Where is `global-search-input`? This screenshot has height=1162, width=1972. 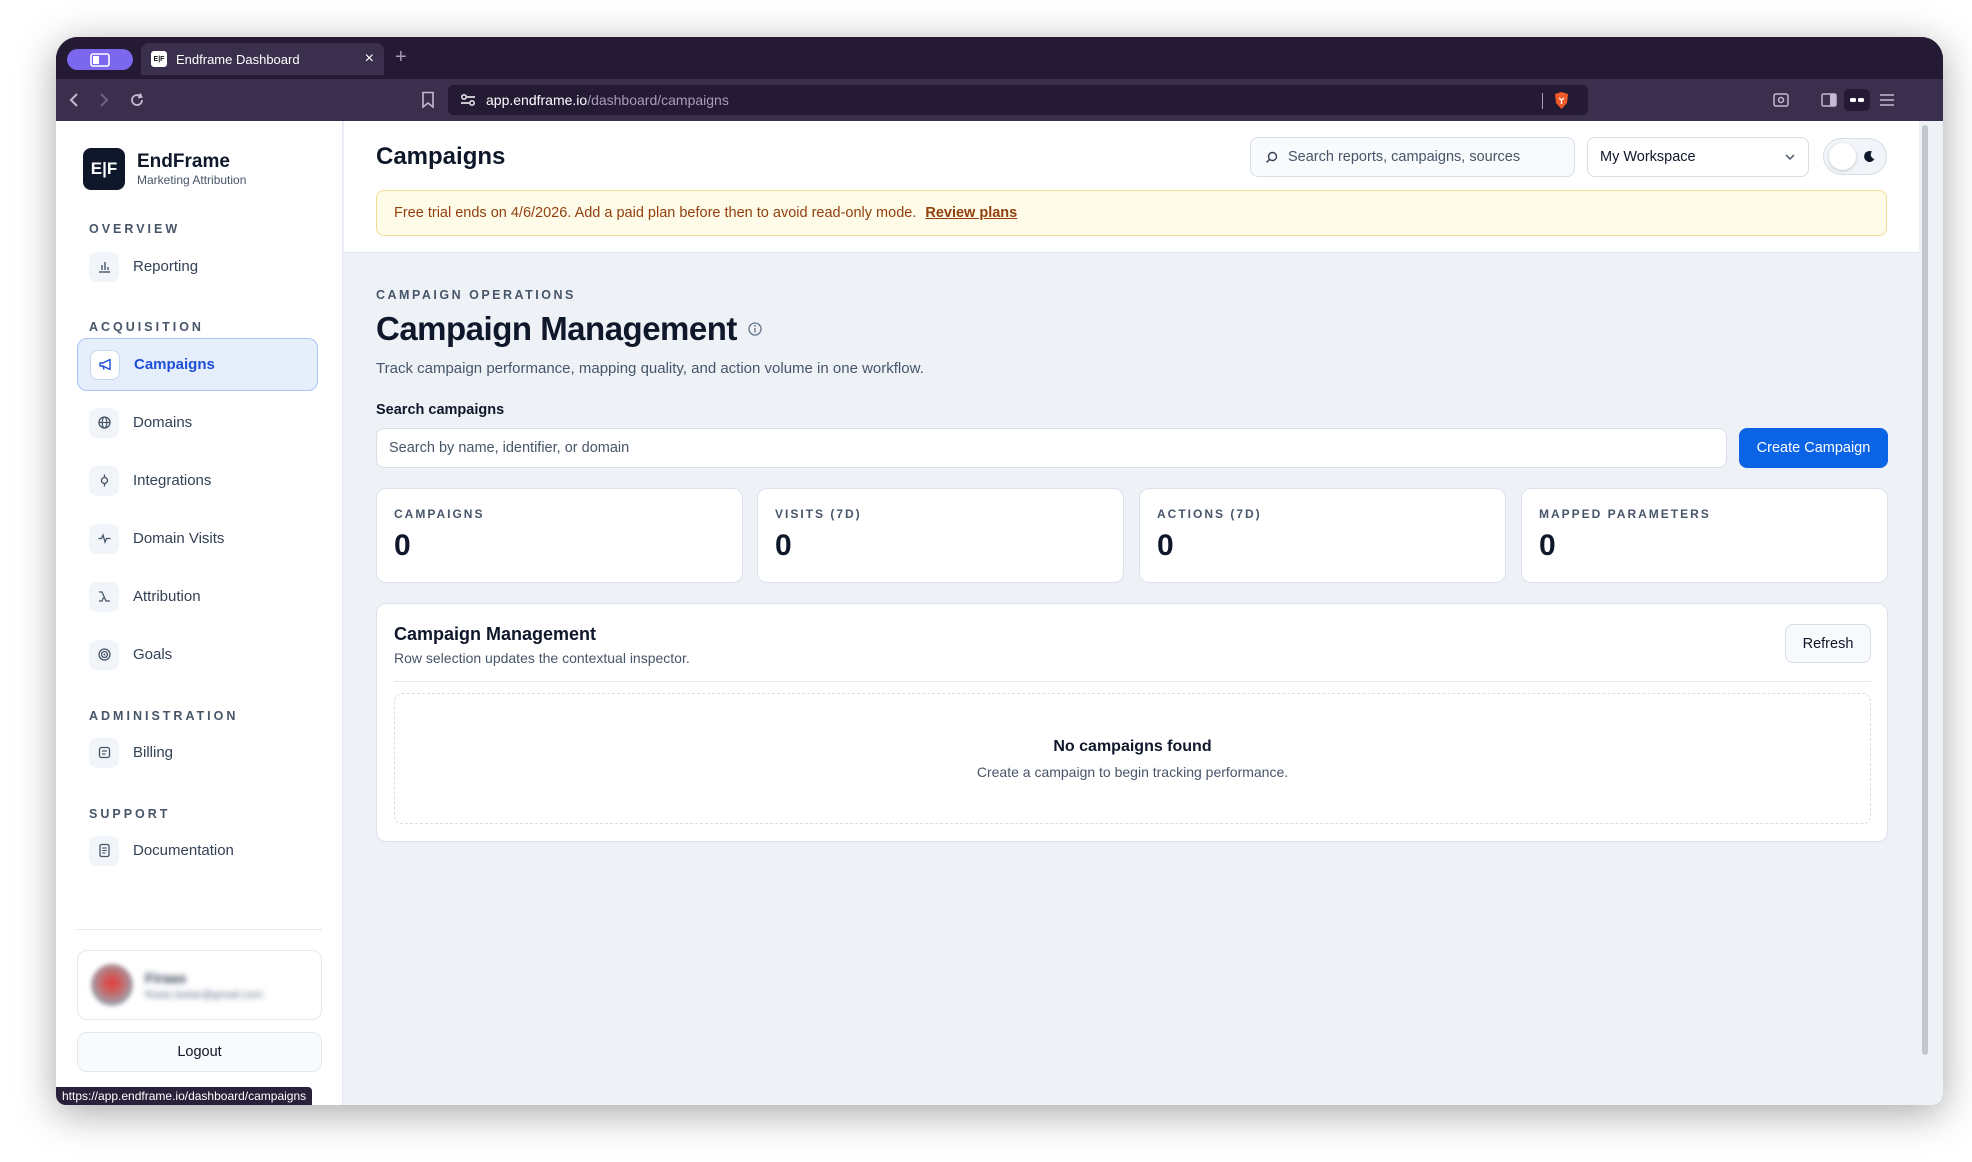
global-search-input is located at coordinates (1423, 157).